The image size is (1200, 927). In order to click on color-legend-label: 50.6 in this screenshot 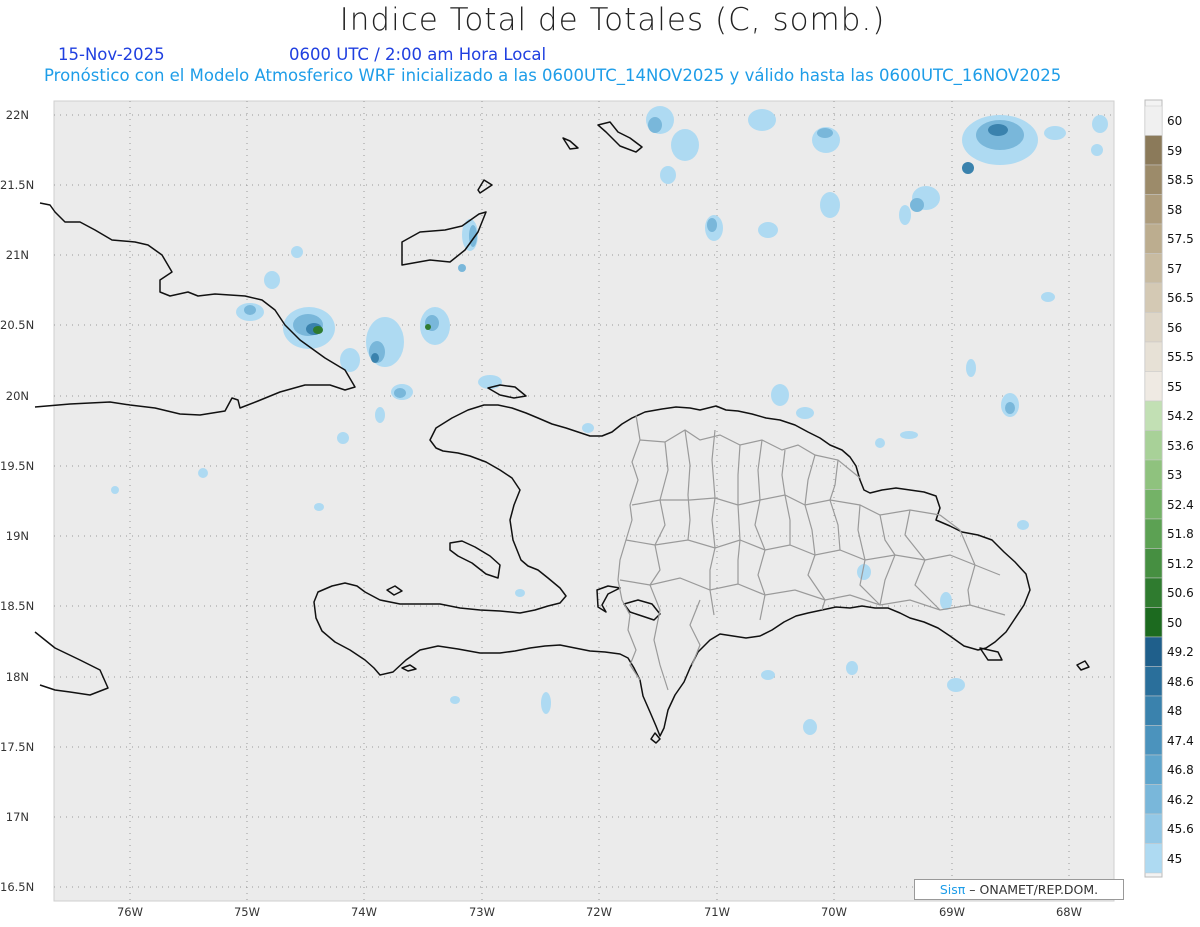, I will do `click(1180, 593)`.